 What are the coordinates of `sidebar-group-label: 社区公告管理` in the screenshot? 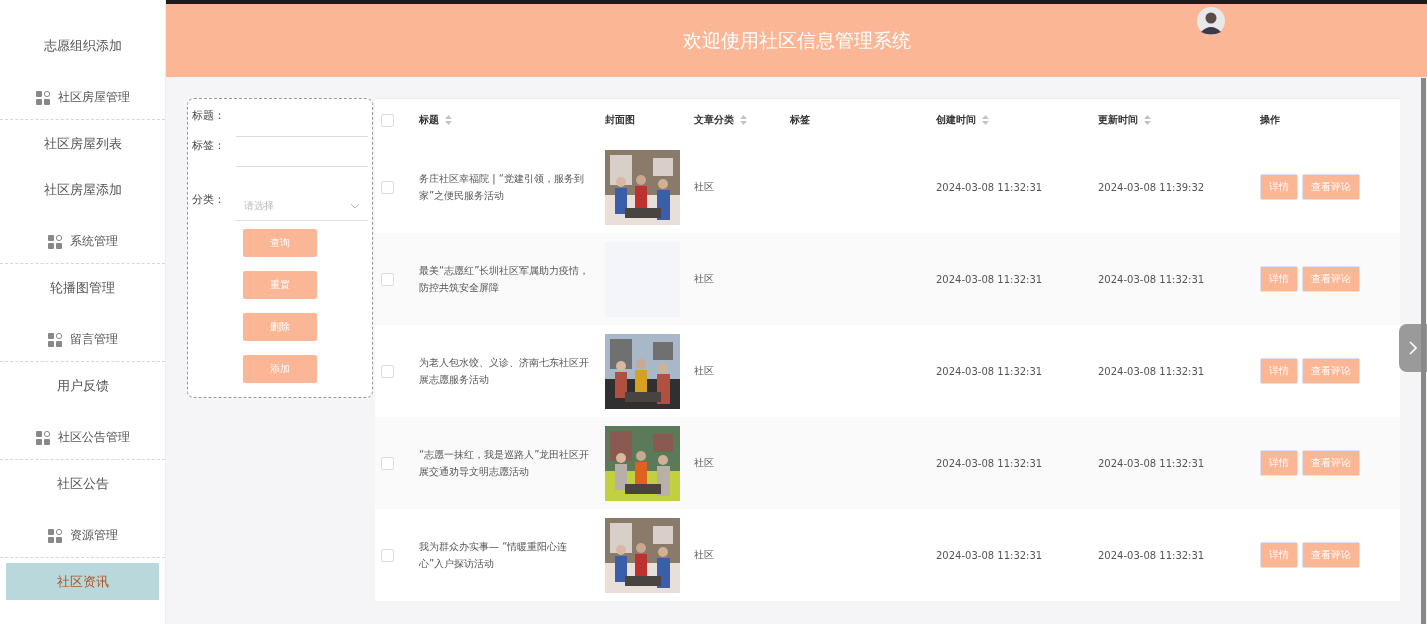 It's located at (93, 437).